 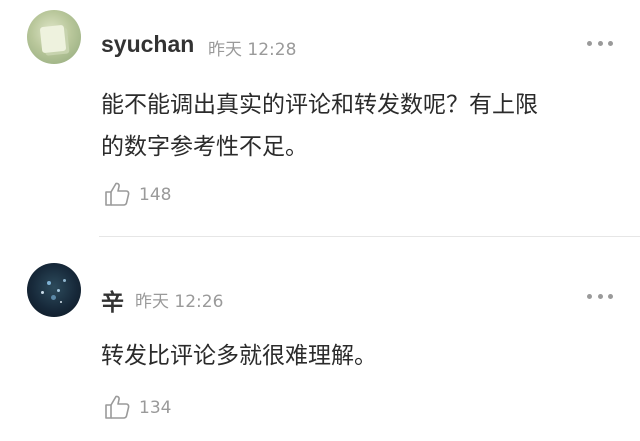 I want to click on like-count: 134, so click(x=155, y=408).